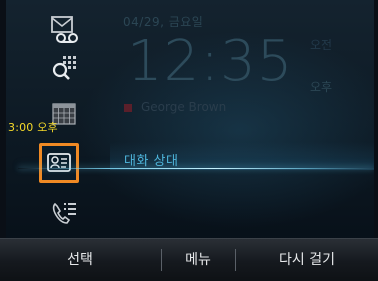 The image size is (378, 281). What do you see at coordinates (184, 107) in the screenshot?
I see `contact-name: George Brown` at bounding box center [184, 107].